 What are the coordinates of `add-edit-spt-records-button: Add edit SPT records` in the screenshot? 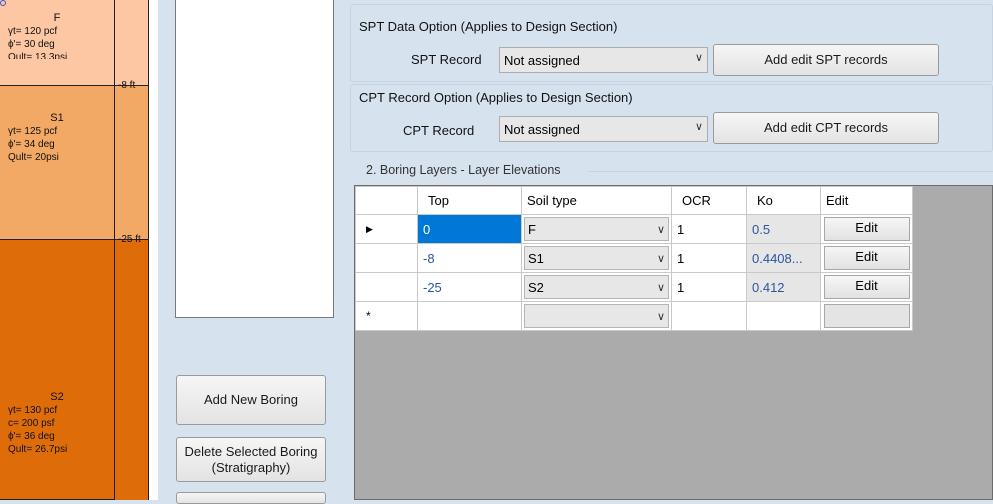 It's located at (826, 60).